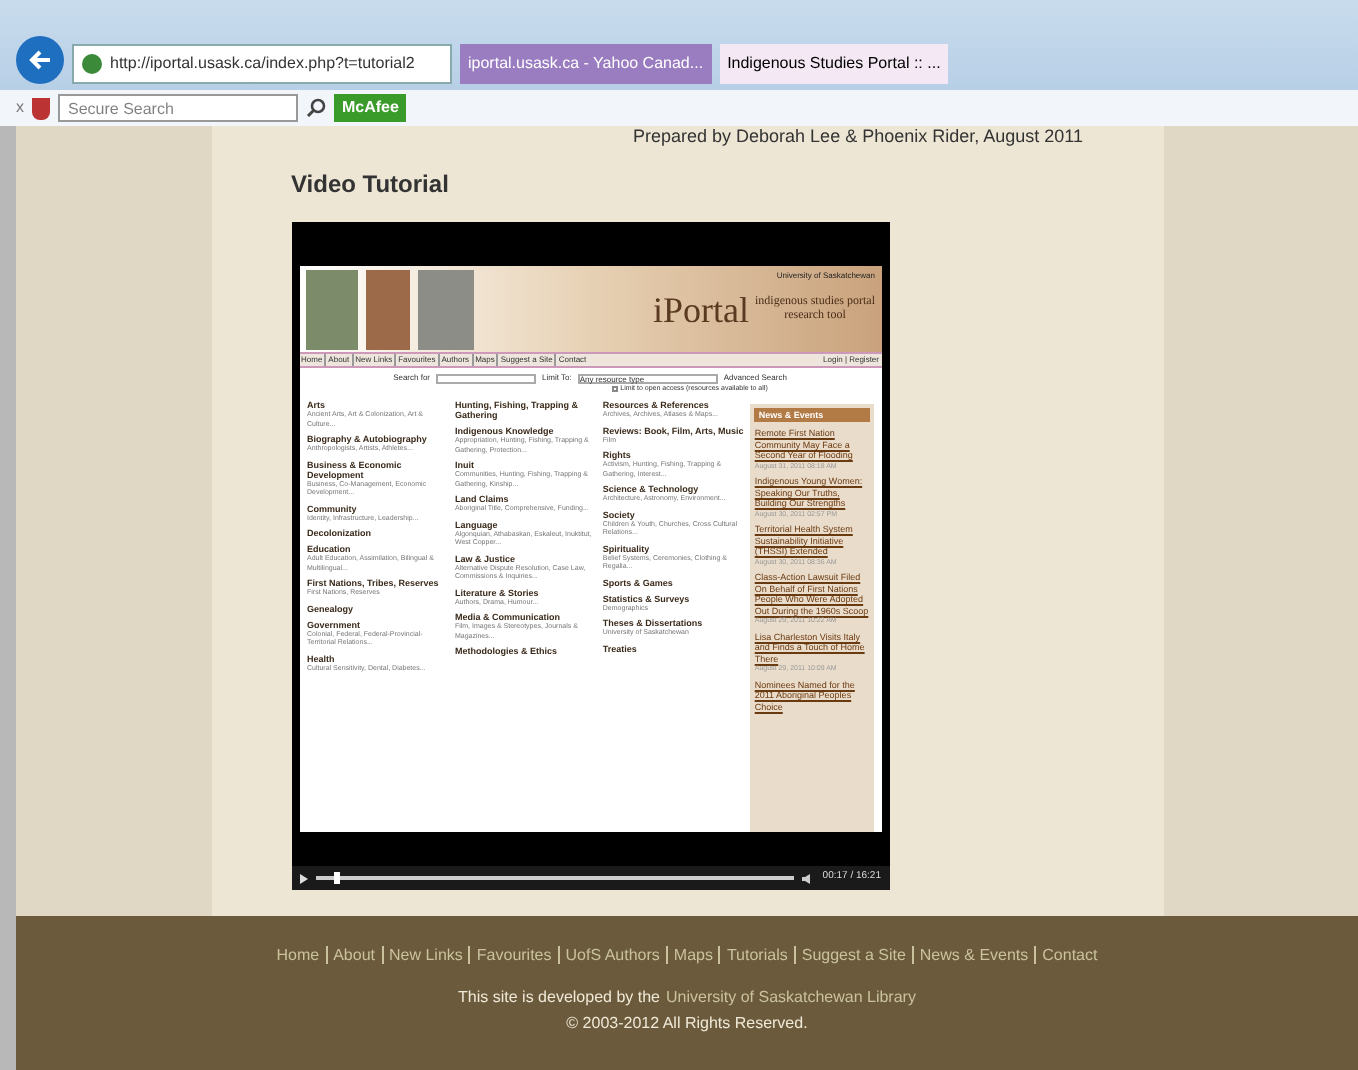  I want to click on iportal-logo: iPortal, so click(701, 309).